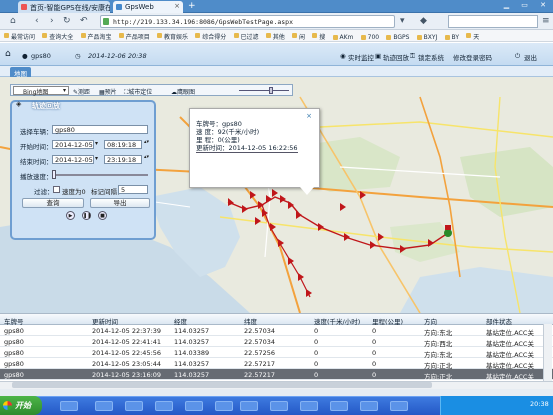  What do you see at coordinates (427, 36) in the screenshot?
I see `bookmark-item: BXYJ` at bounding box center [427, 36].